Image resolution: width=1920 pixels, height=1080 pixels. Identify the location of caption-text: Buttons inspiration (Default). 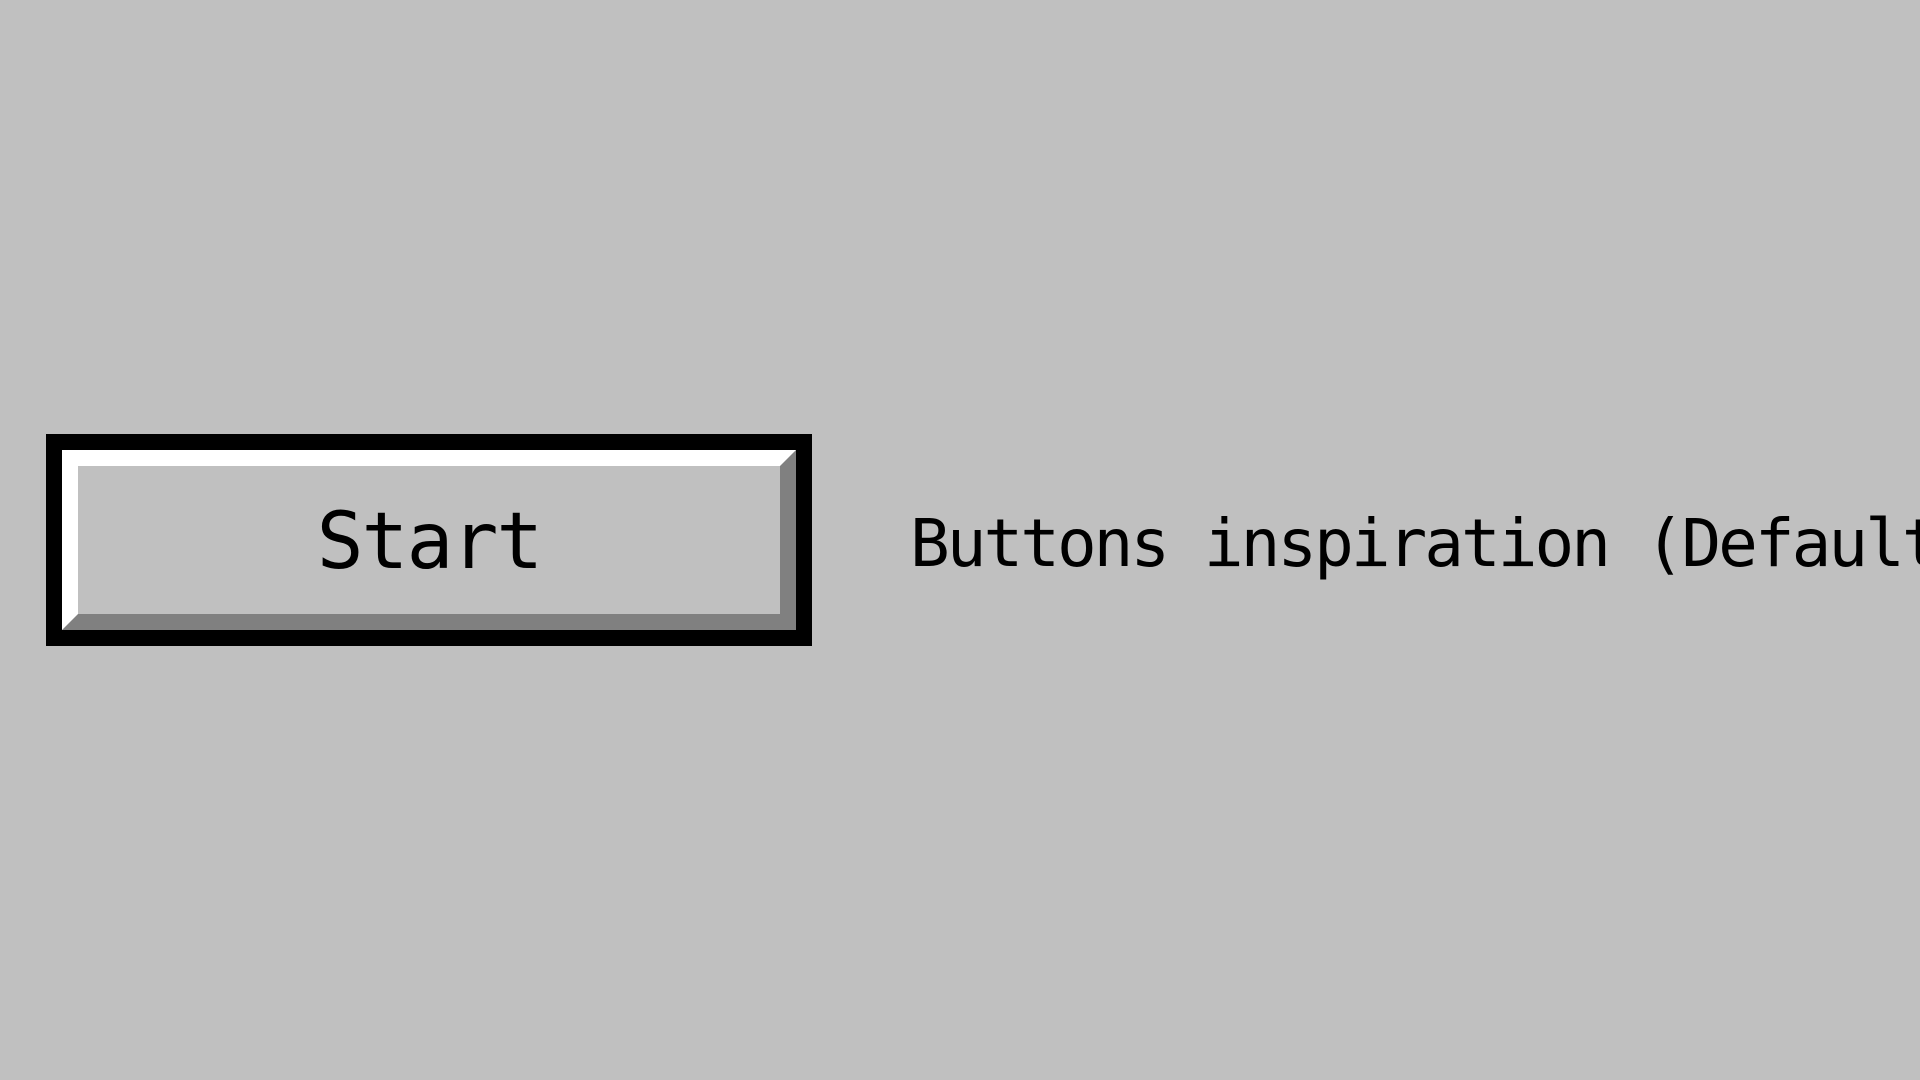
(1415, 543).